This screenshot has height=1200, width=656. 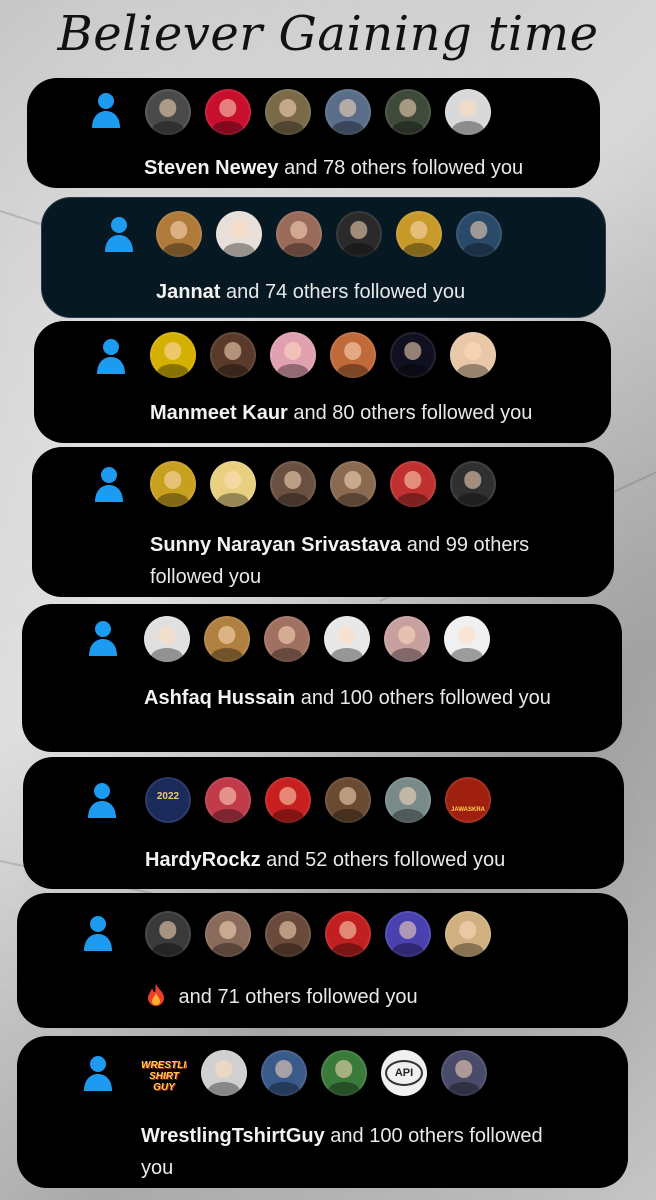 What do you see at coordinates (364, 168) in the screenshot?
I see `notification-text: Steven Newey and 78 others followed you` at bounding box center [364, 168].